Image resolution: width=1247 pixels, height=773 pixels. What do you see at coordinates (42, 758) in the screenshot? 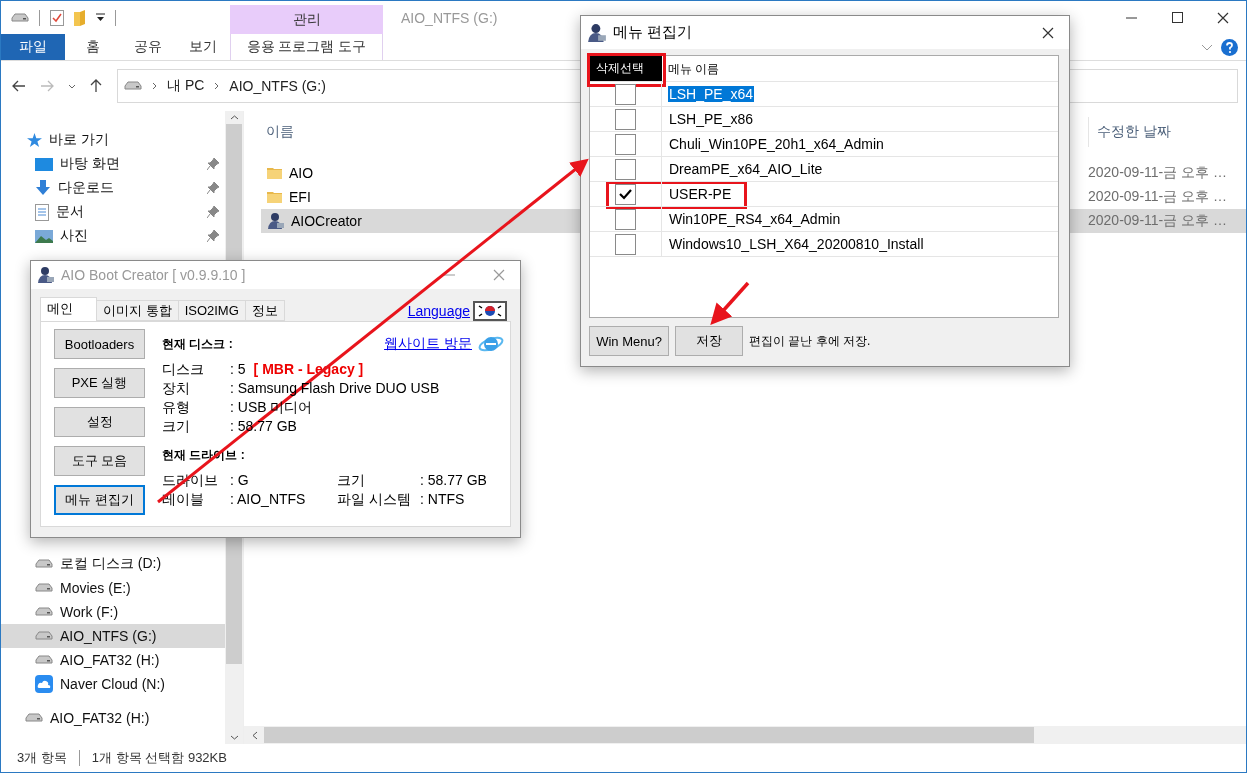
I see `status-text: 3개 항목` at bounding box center [42, 758].